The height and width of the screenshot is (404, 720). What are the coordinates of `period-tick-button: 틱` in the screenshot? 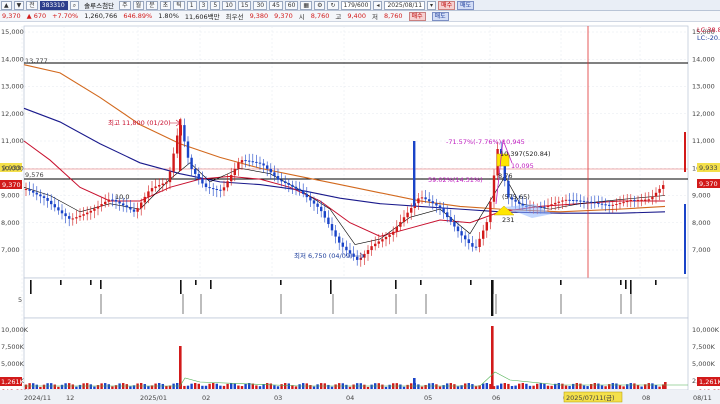 It's located at (179, 5).